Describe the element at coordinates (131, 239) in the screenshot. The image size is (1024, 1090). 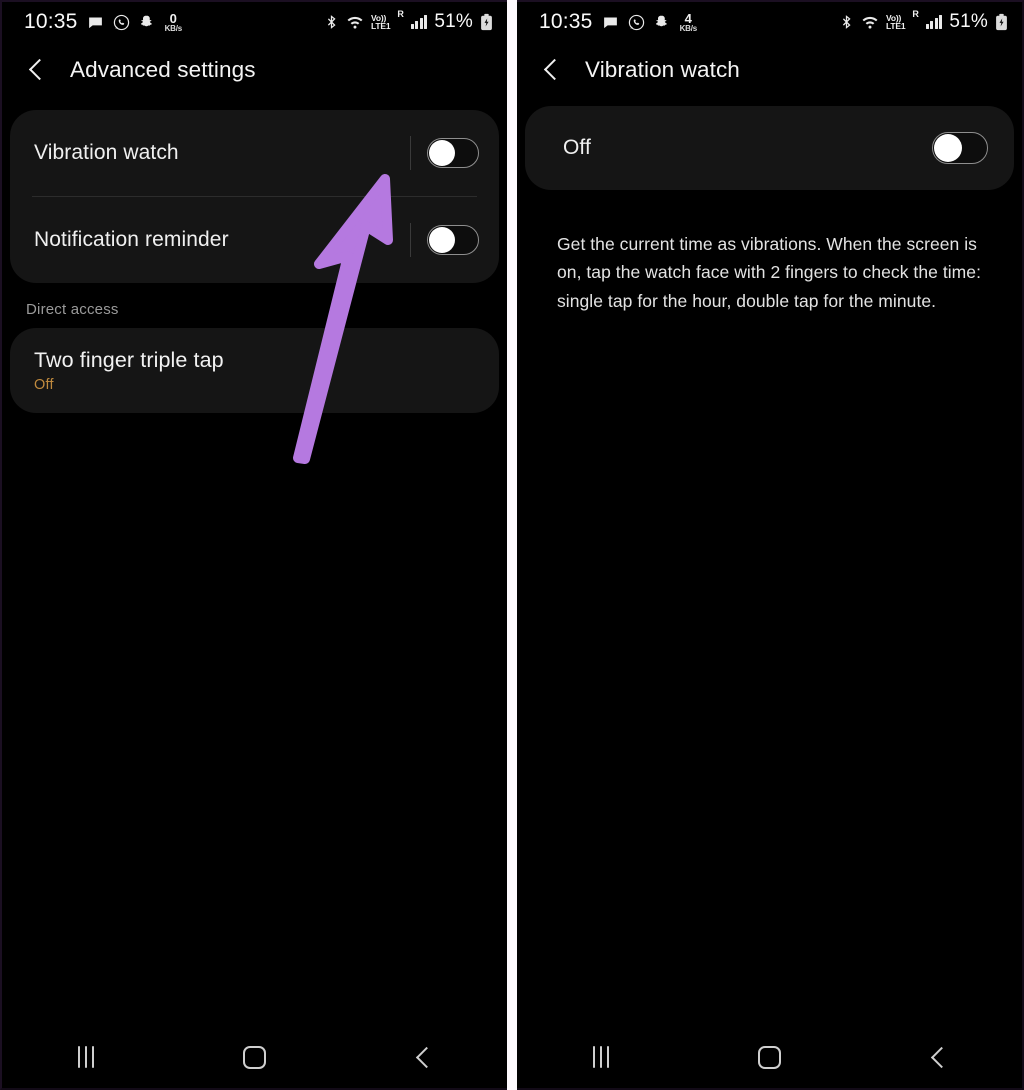
I see `setting-label: Notification reminder` at that location.